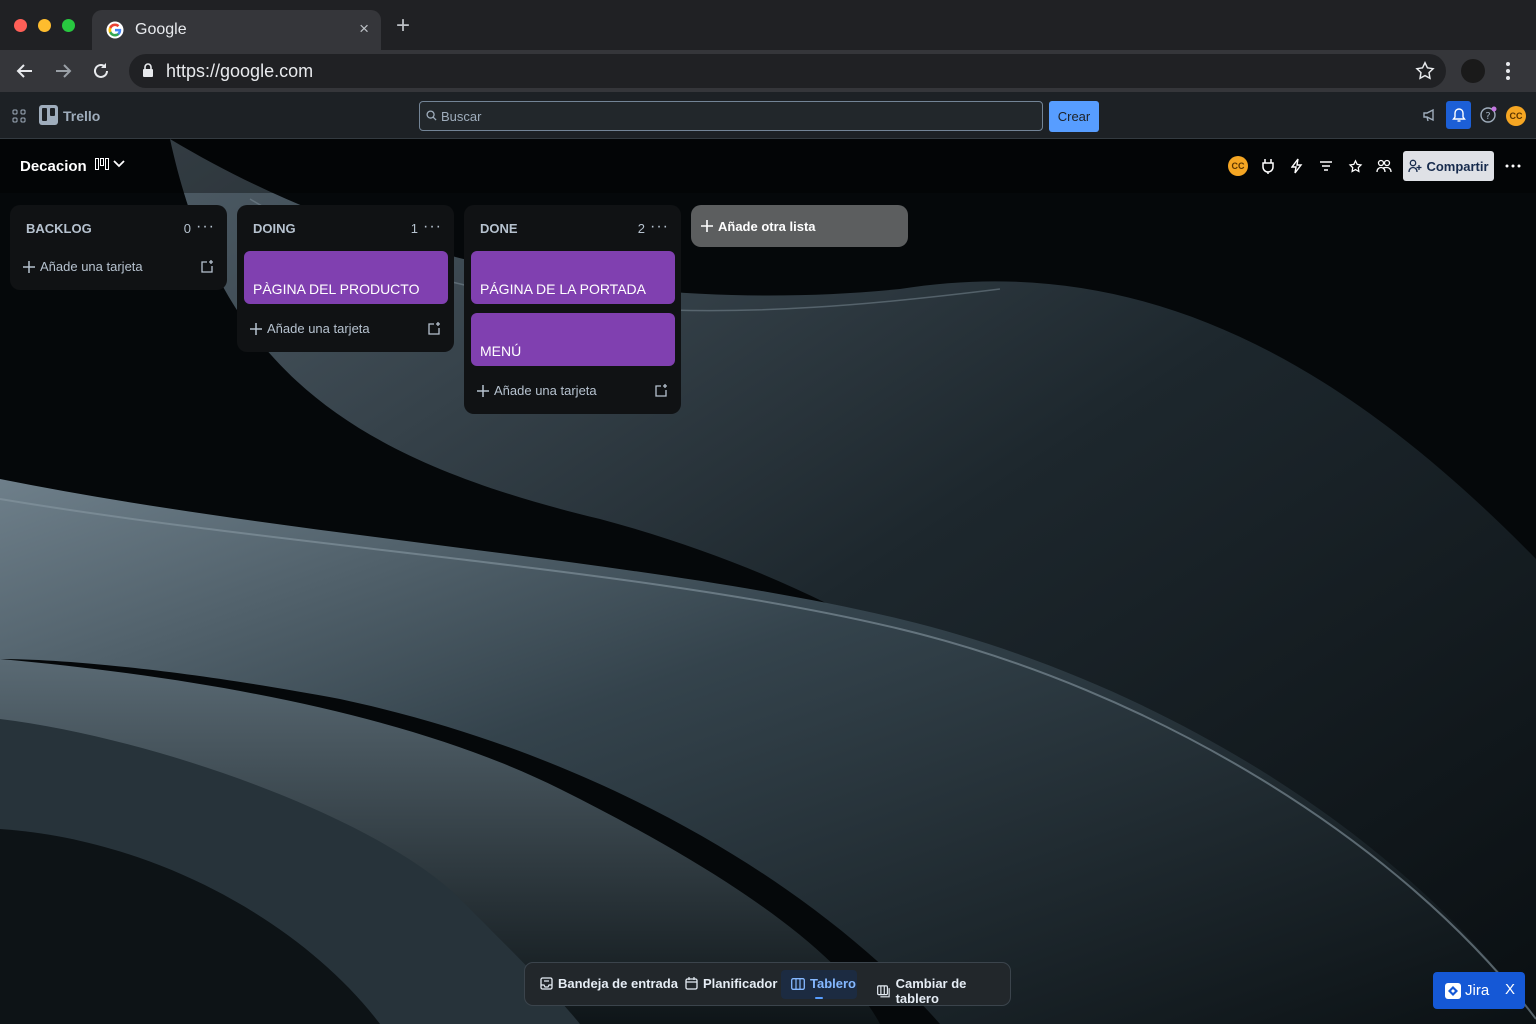 Image resolution: width=1536 pixels, height=1024 pixels. What do you see at coordinates (573, 277) in the screenshot?
I see `card: PÁGINA DE LA PORTADA` at bounding box center [573, 277].